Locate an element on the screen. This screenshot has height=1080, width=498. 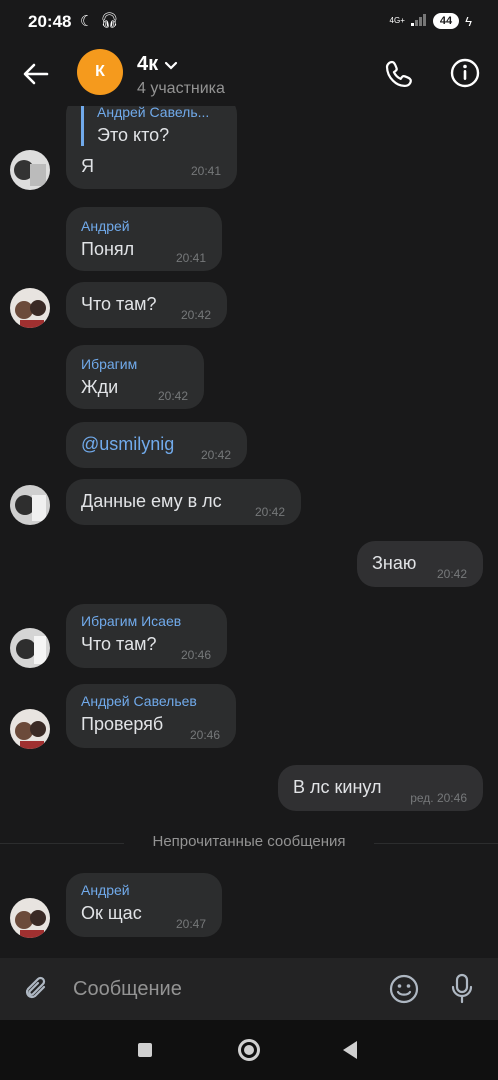
chat-header: К 4к 4 участника is located at coordinates (249, 75).